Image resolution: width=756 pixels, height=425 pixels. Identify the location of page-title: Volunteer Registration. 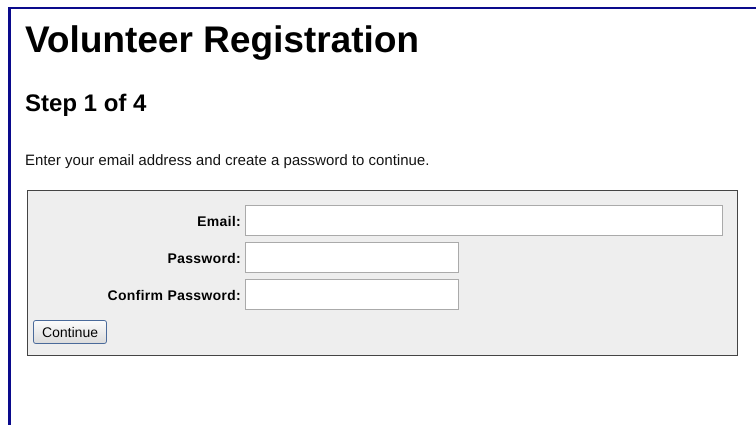
(222, 40).